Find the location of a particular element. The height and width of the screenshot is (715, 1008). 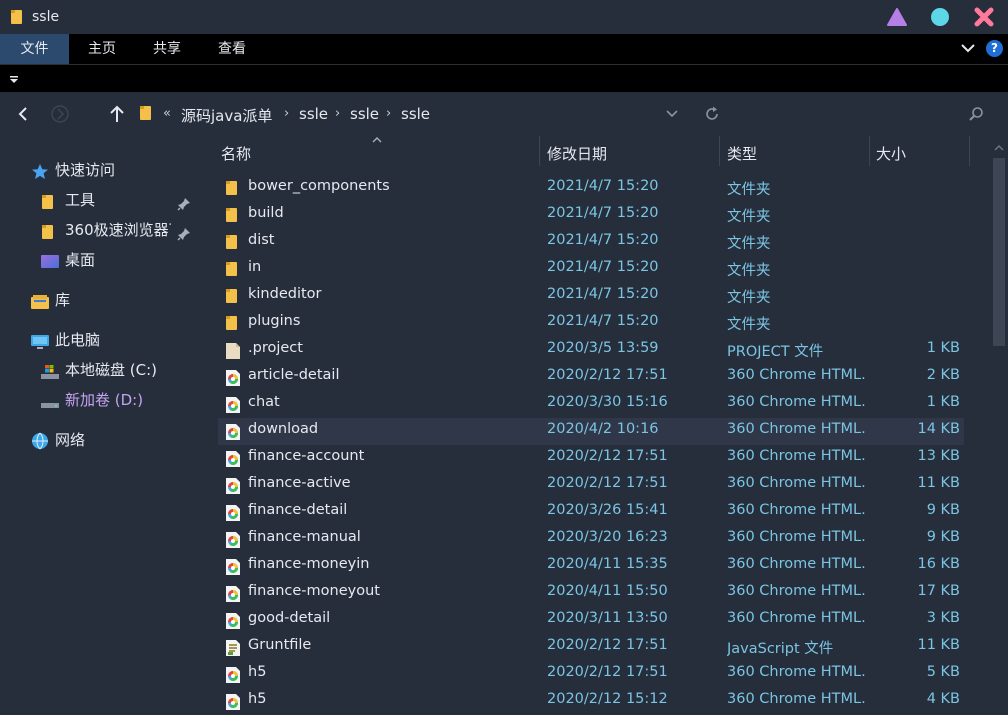

file-row: in 2021/4/7 15:20 文件夹 is located at coordinates (591, 269).